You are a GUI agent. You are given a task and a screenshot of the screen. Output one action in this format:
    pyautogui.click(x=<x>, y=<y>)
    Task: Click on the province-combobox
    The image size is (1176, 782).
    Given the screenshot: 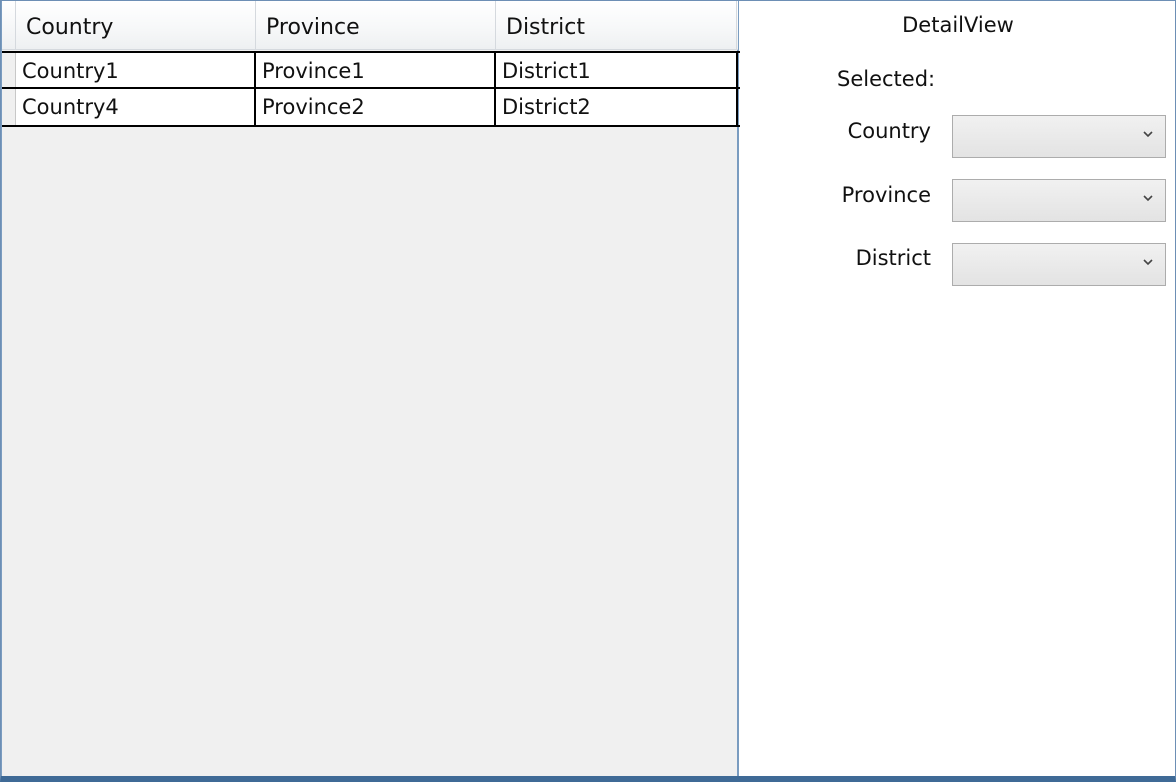 What is the action you would take?
    pyautogui.click(x=1059, y=200)
    